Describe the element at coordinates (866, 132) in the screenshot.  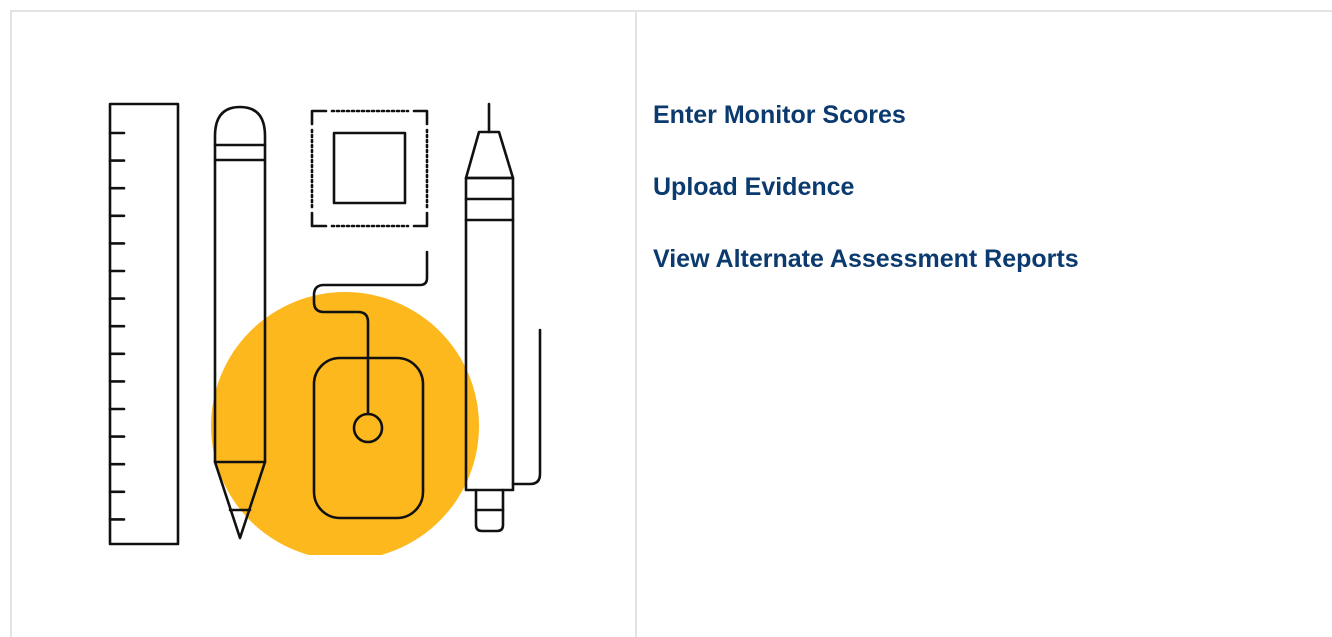
I see `link-item: Enter Monitor Scores` at that location.